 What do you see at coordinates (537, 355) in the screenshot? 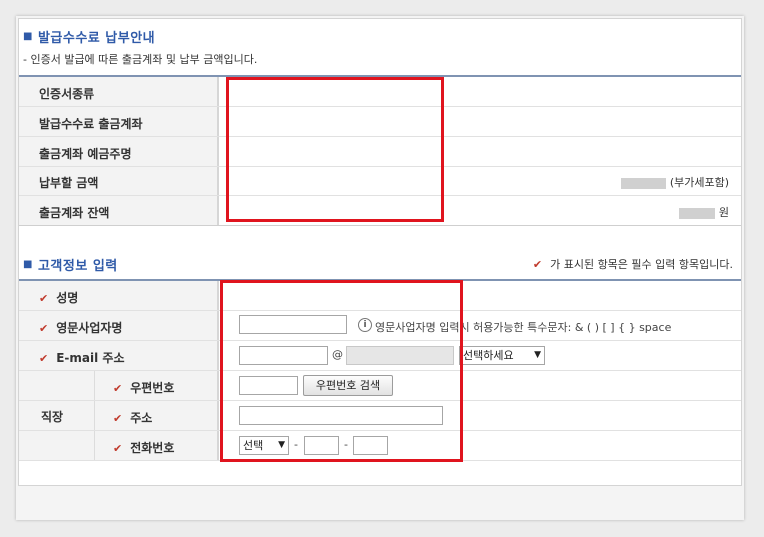
I see `chevron-down-icon: ▼` at bounding box center [537, 355].